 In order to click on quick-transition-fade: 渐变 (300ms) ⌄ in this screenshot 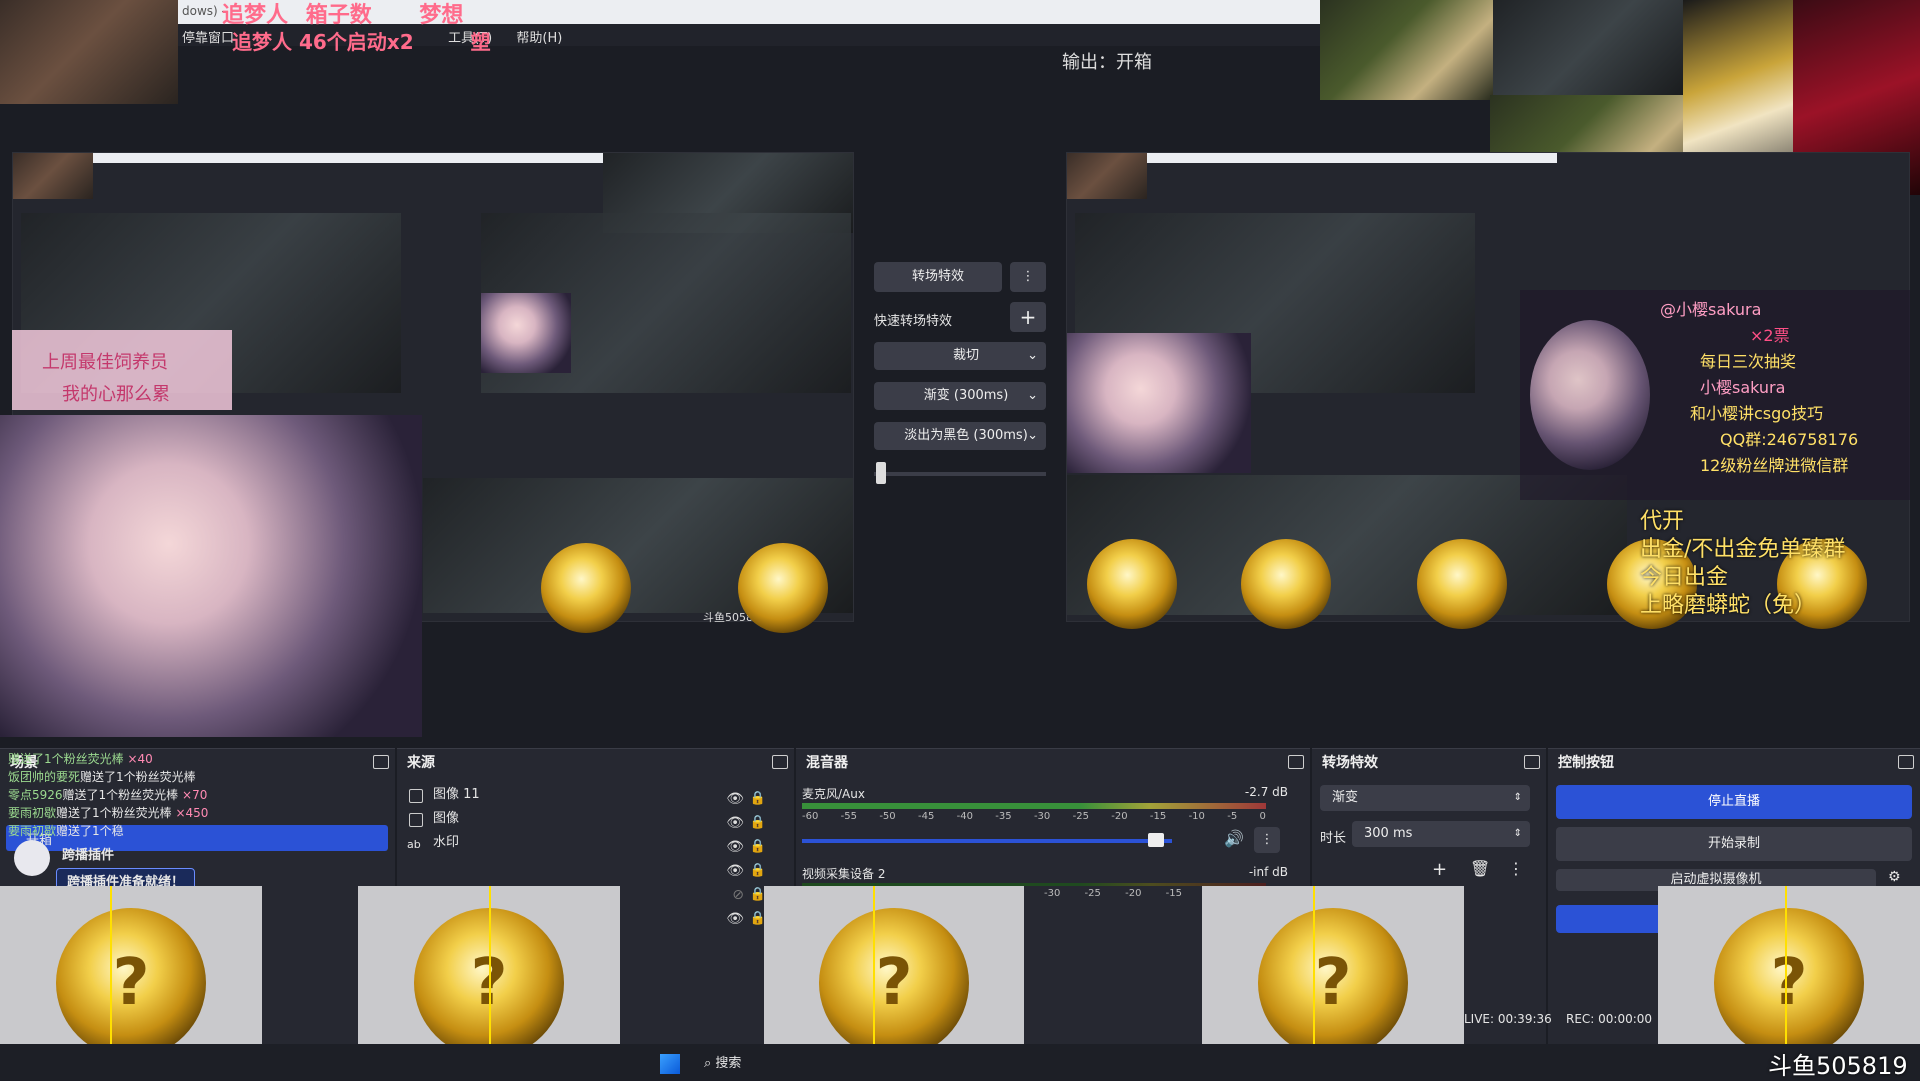, I will do `click(960, 396)`.